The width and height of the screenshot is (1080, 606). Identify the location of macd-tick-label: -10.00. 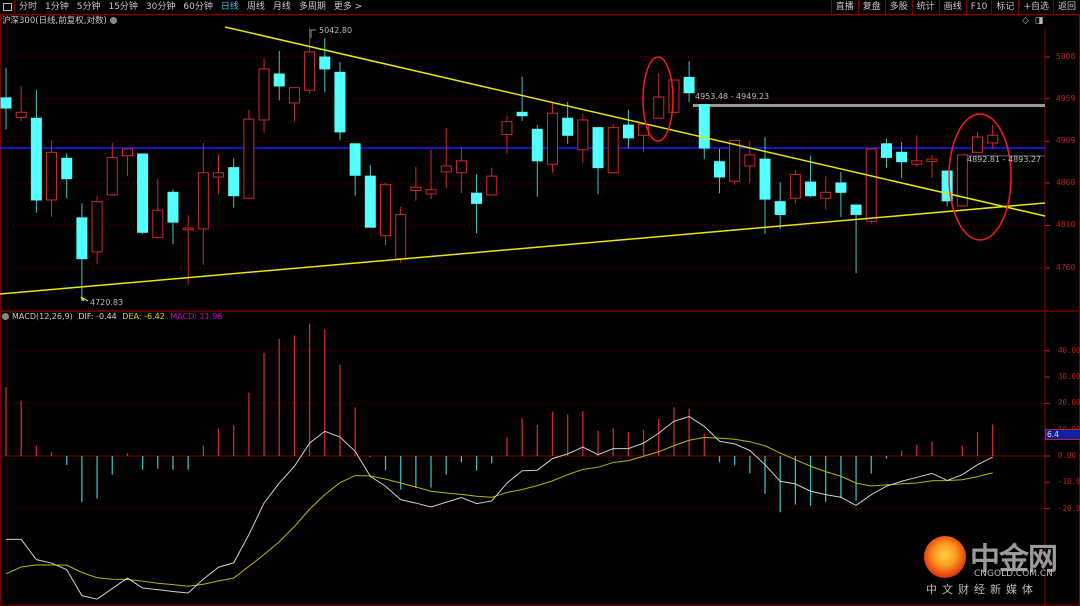
(1069, 482).